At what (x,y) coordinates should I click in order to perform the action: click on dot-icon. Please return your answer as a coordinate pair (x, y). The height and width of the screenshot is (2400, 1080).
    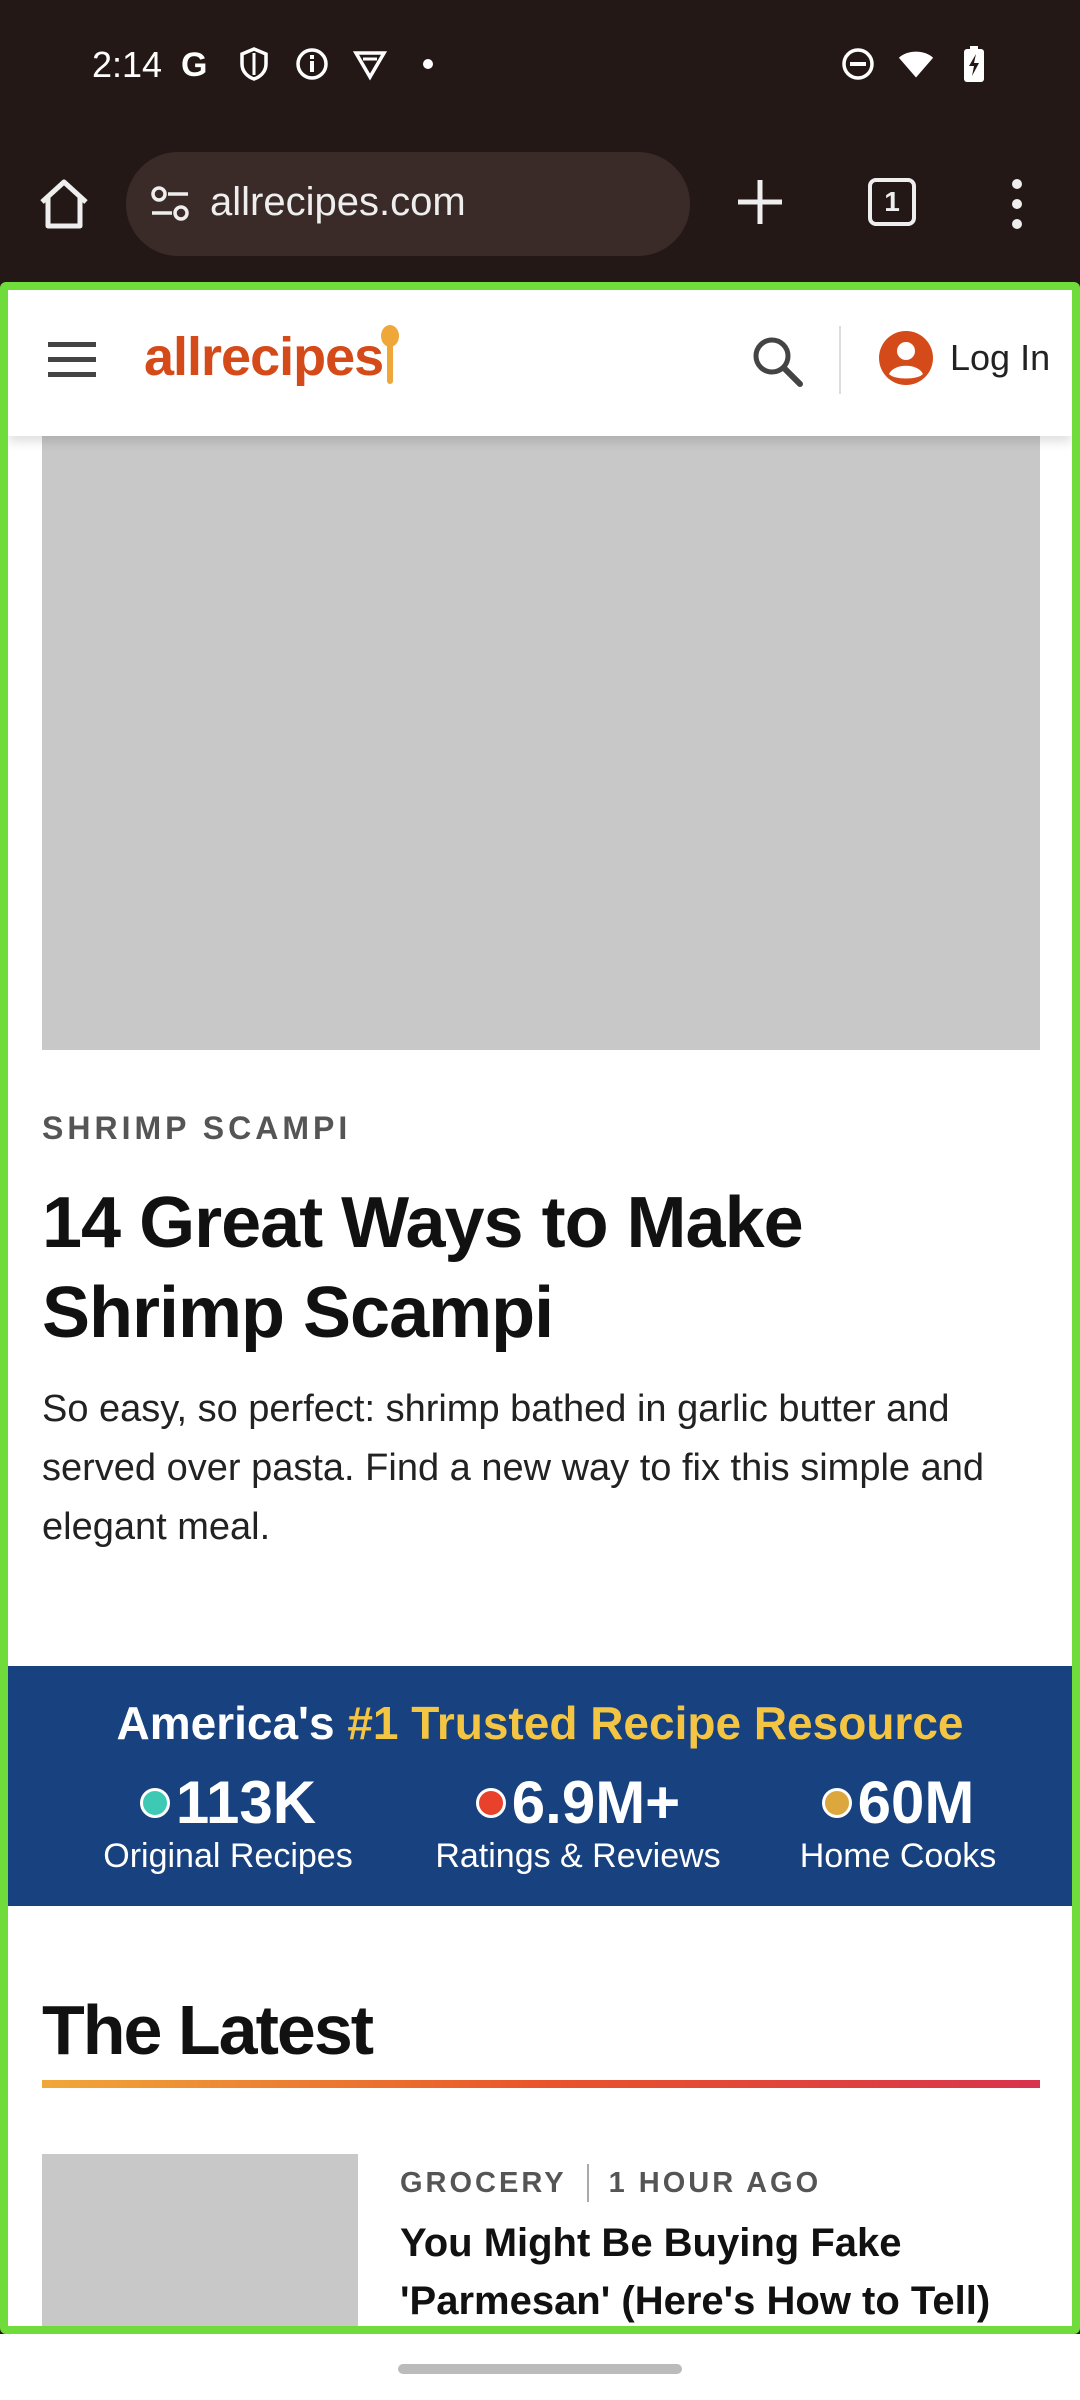
    Looking at the image, I should click on (428, 64).